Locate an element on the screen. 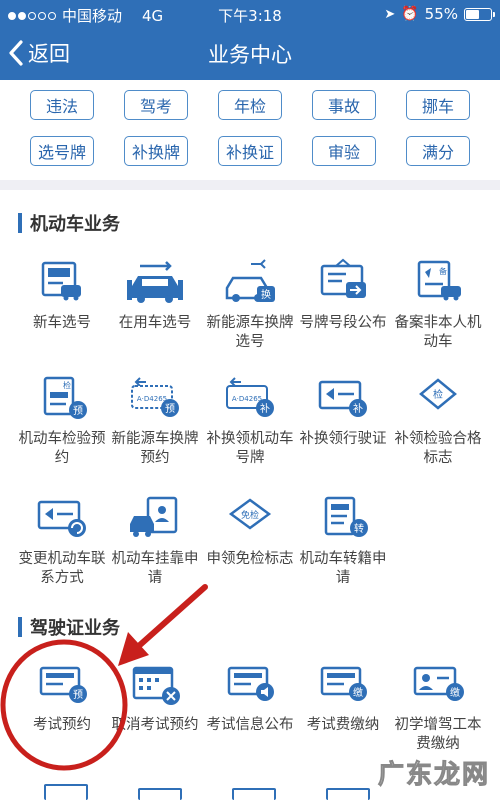 This screenshot has height=800, width=500. svg-text: 免检 is located at coordinates (250, 515).